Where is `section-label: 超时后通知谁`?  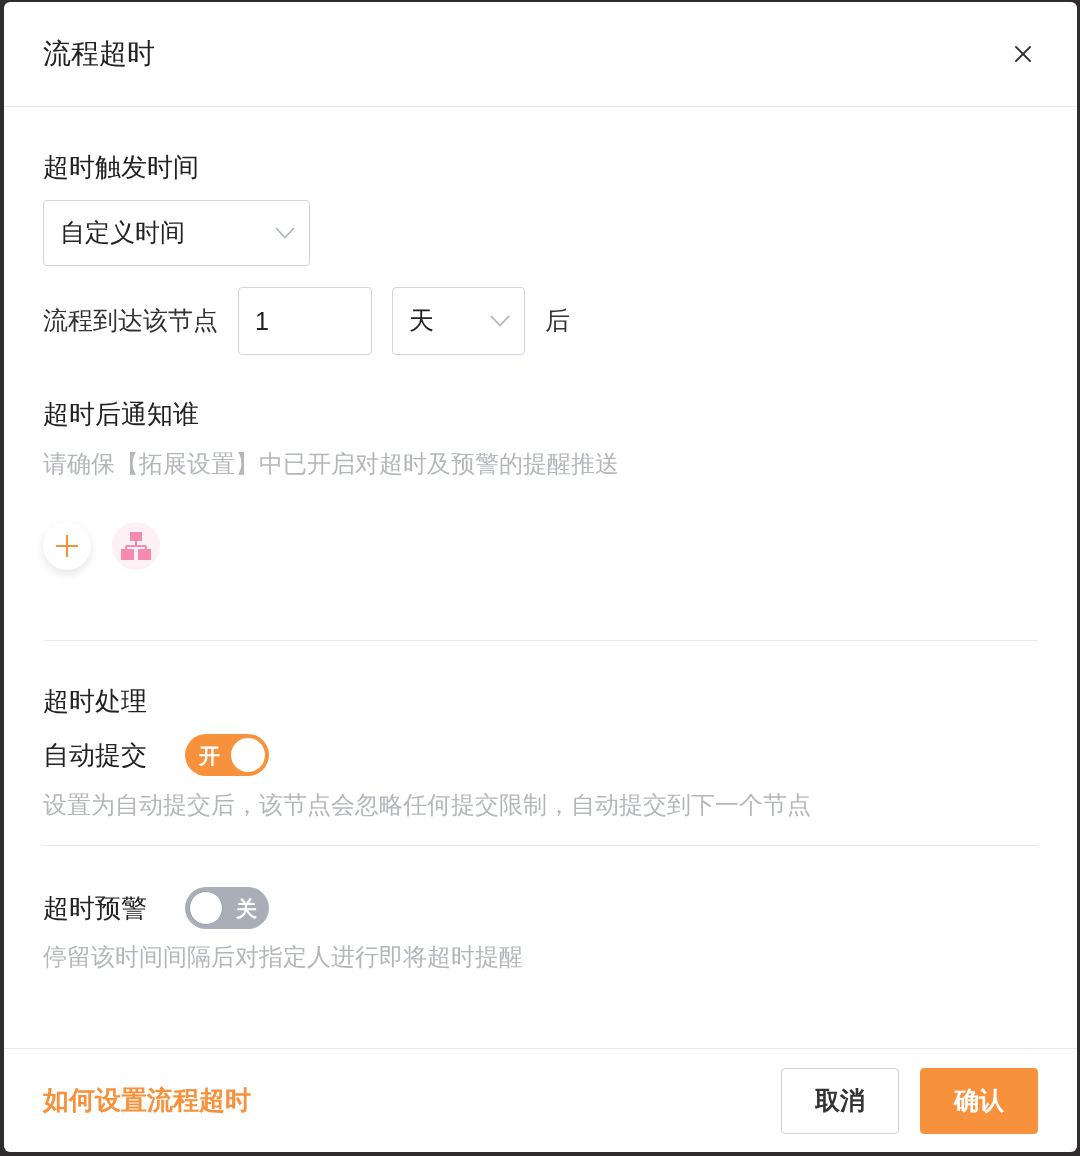 section-label: 超时后通知谁 is located at coordinates (121, 414).